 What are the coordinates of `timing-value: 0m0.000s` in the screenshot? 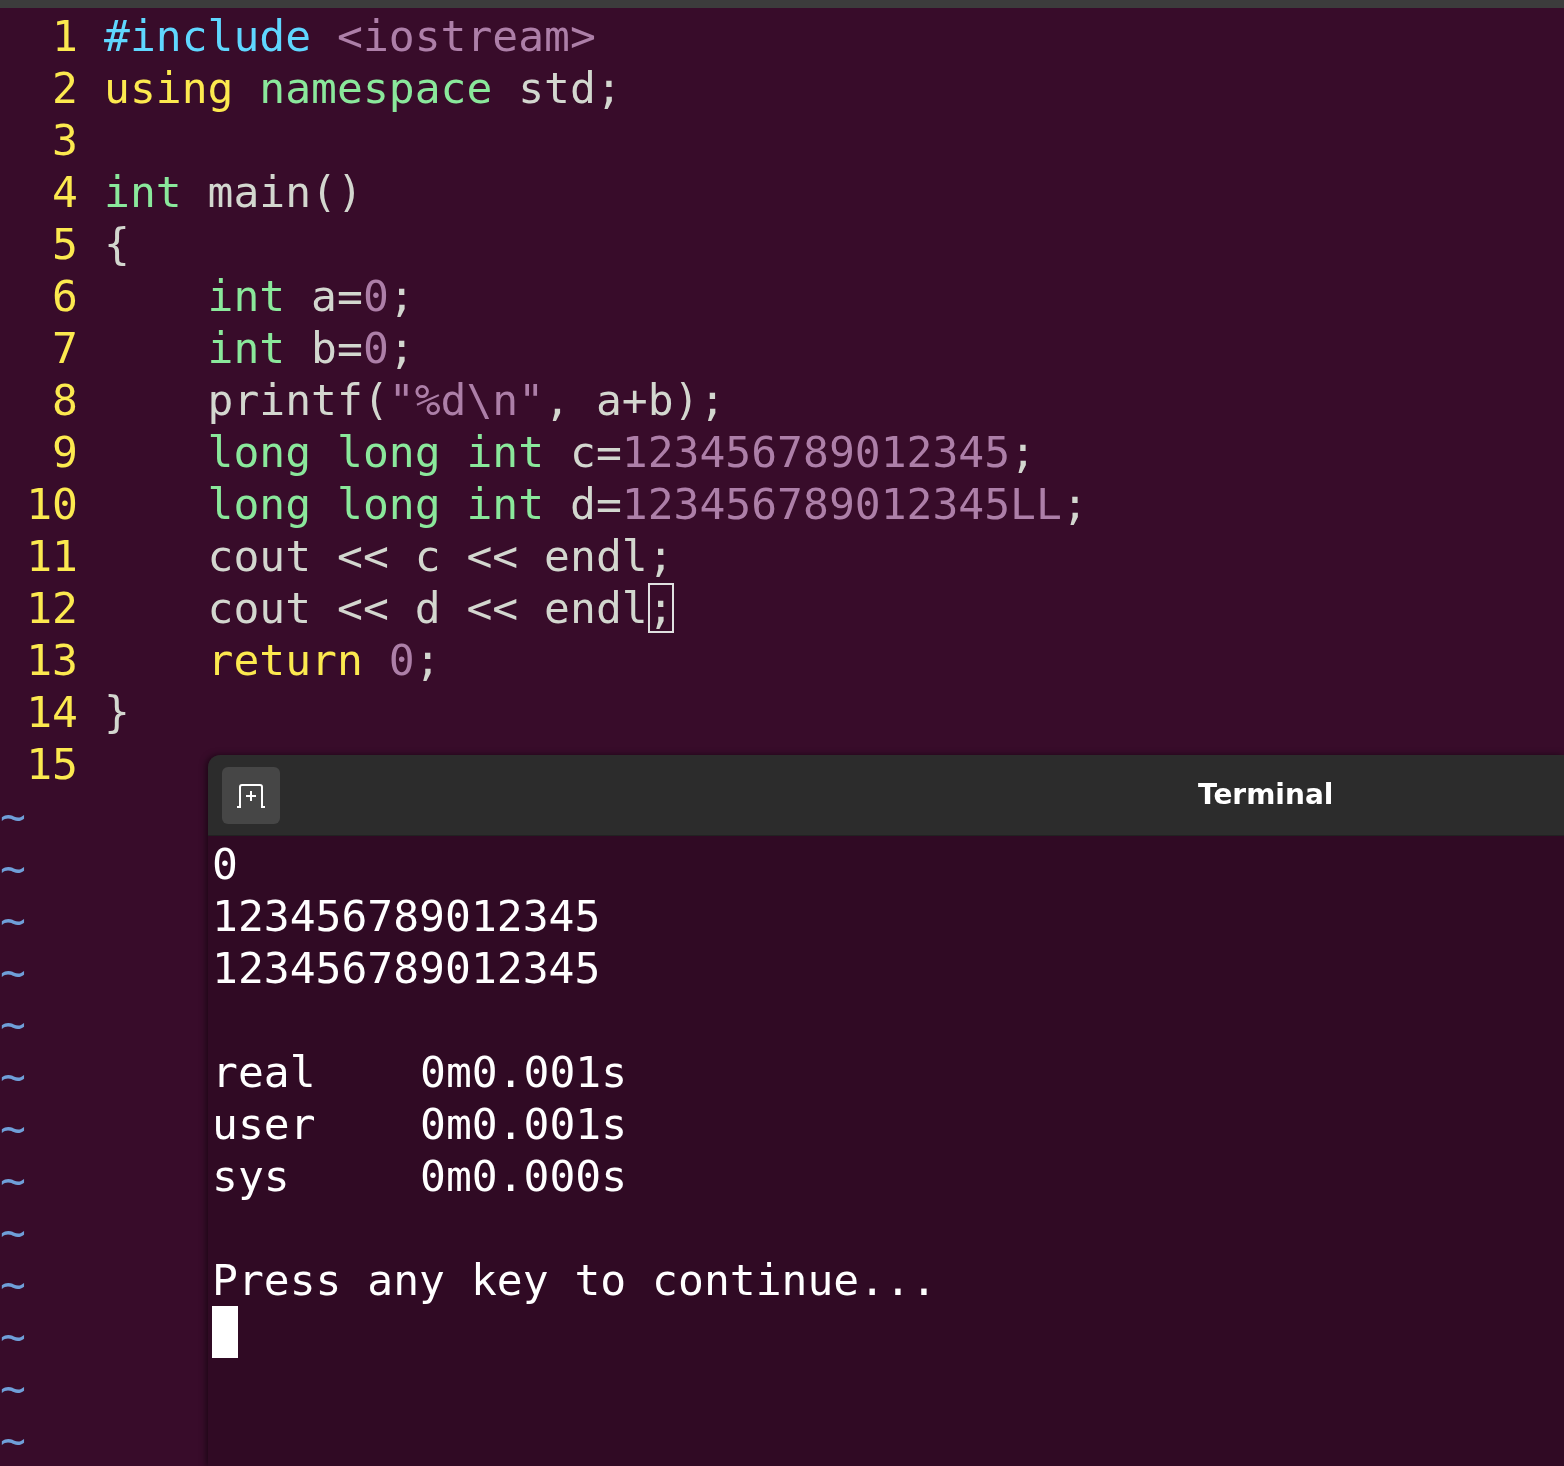 It's located at (524, 1176).